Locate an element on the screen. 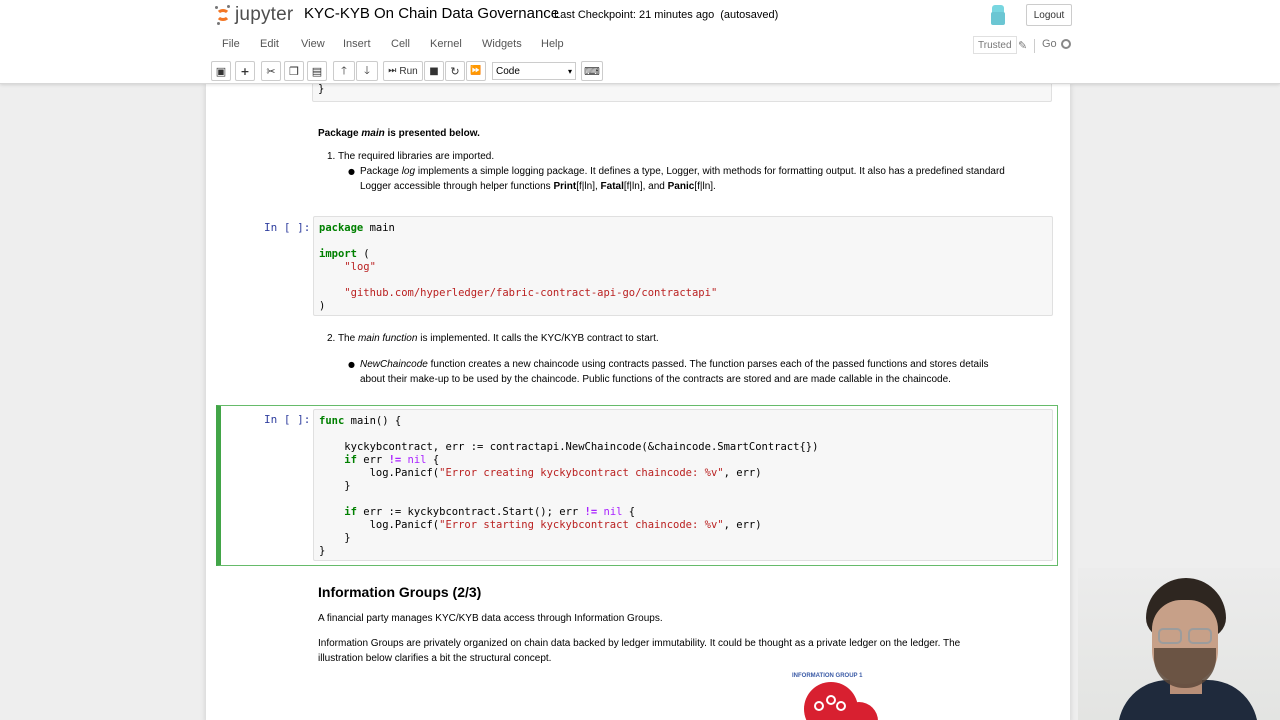 The height and width of the screenshot is (720, 1280). keyboard-icon: ⌨ is located at coordinates (592, 71).